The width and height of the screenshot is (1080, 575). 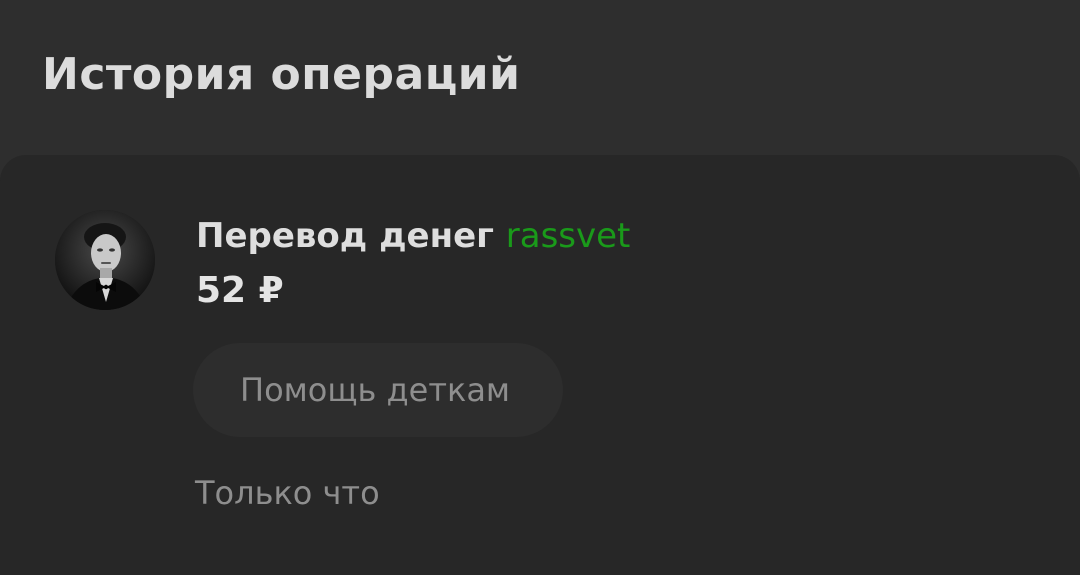 I want to click on page-title: История операций, so click(x=281, y=74).